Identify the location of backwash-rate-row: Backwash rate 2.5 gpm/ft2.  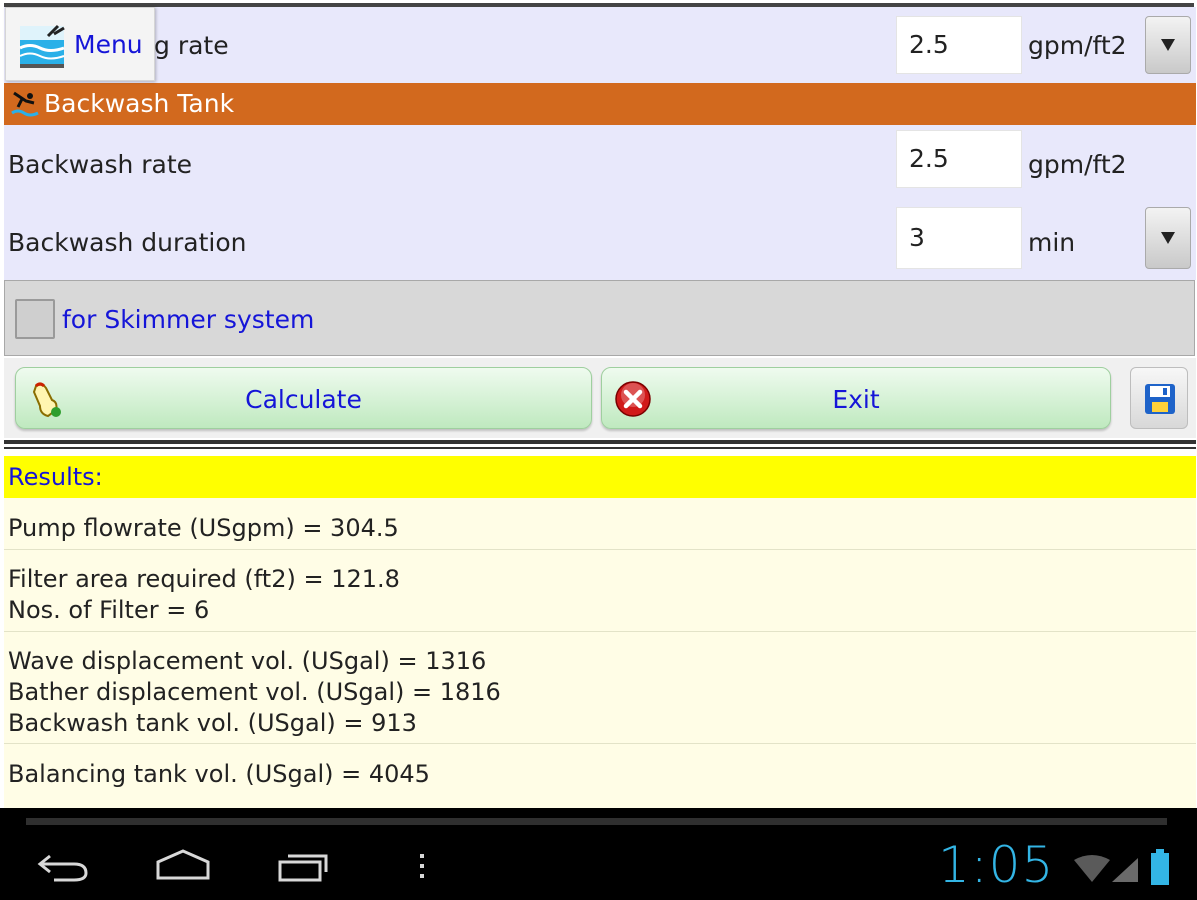
(600, 164).